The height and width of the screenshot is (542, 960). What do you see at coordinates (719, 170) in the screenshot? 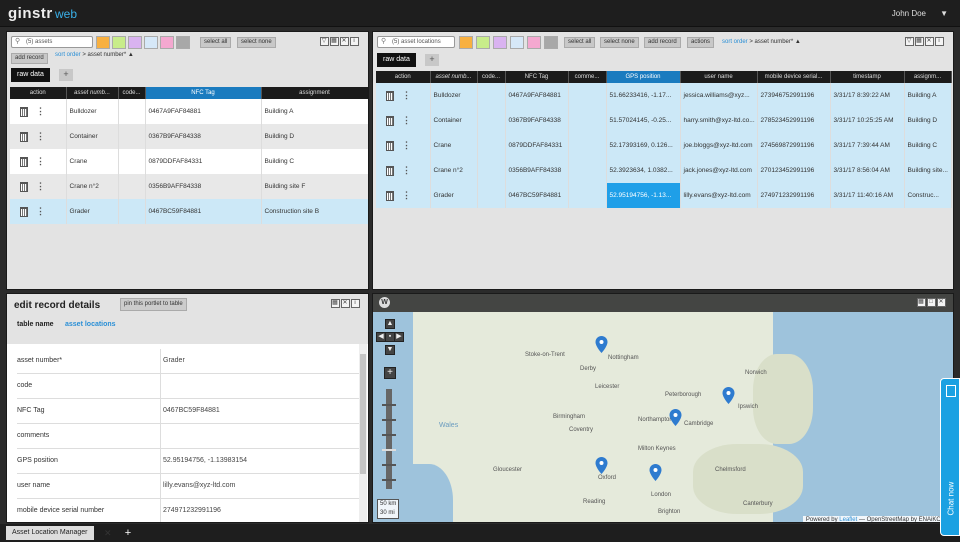
I see `table-cell: jack.jones@xyz-ltd.com` at bounding box center [719, 170].